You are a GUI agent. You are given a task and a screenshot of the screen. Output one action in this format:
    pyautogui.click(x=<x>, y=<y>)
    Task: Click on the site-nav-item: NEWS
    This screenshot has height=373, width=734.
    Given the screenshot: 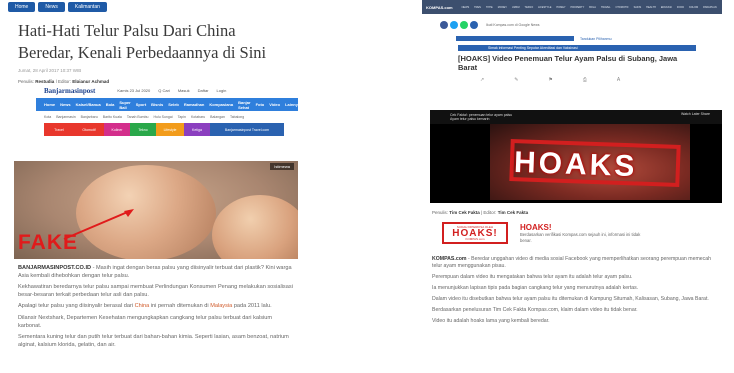 What is the action you would take?
    pyautogui.click(x=466, y=7)
    